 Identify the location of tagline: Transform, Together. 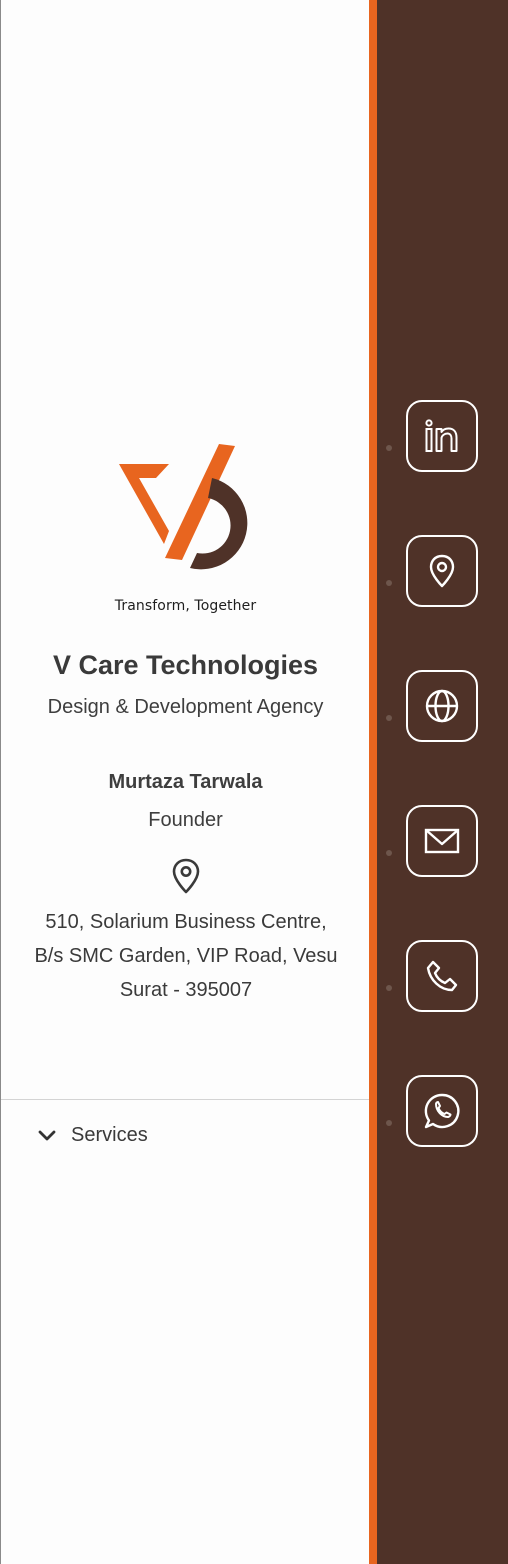
(185, 606).